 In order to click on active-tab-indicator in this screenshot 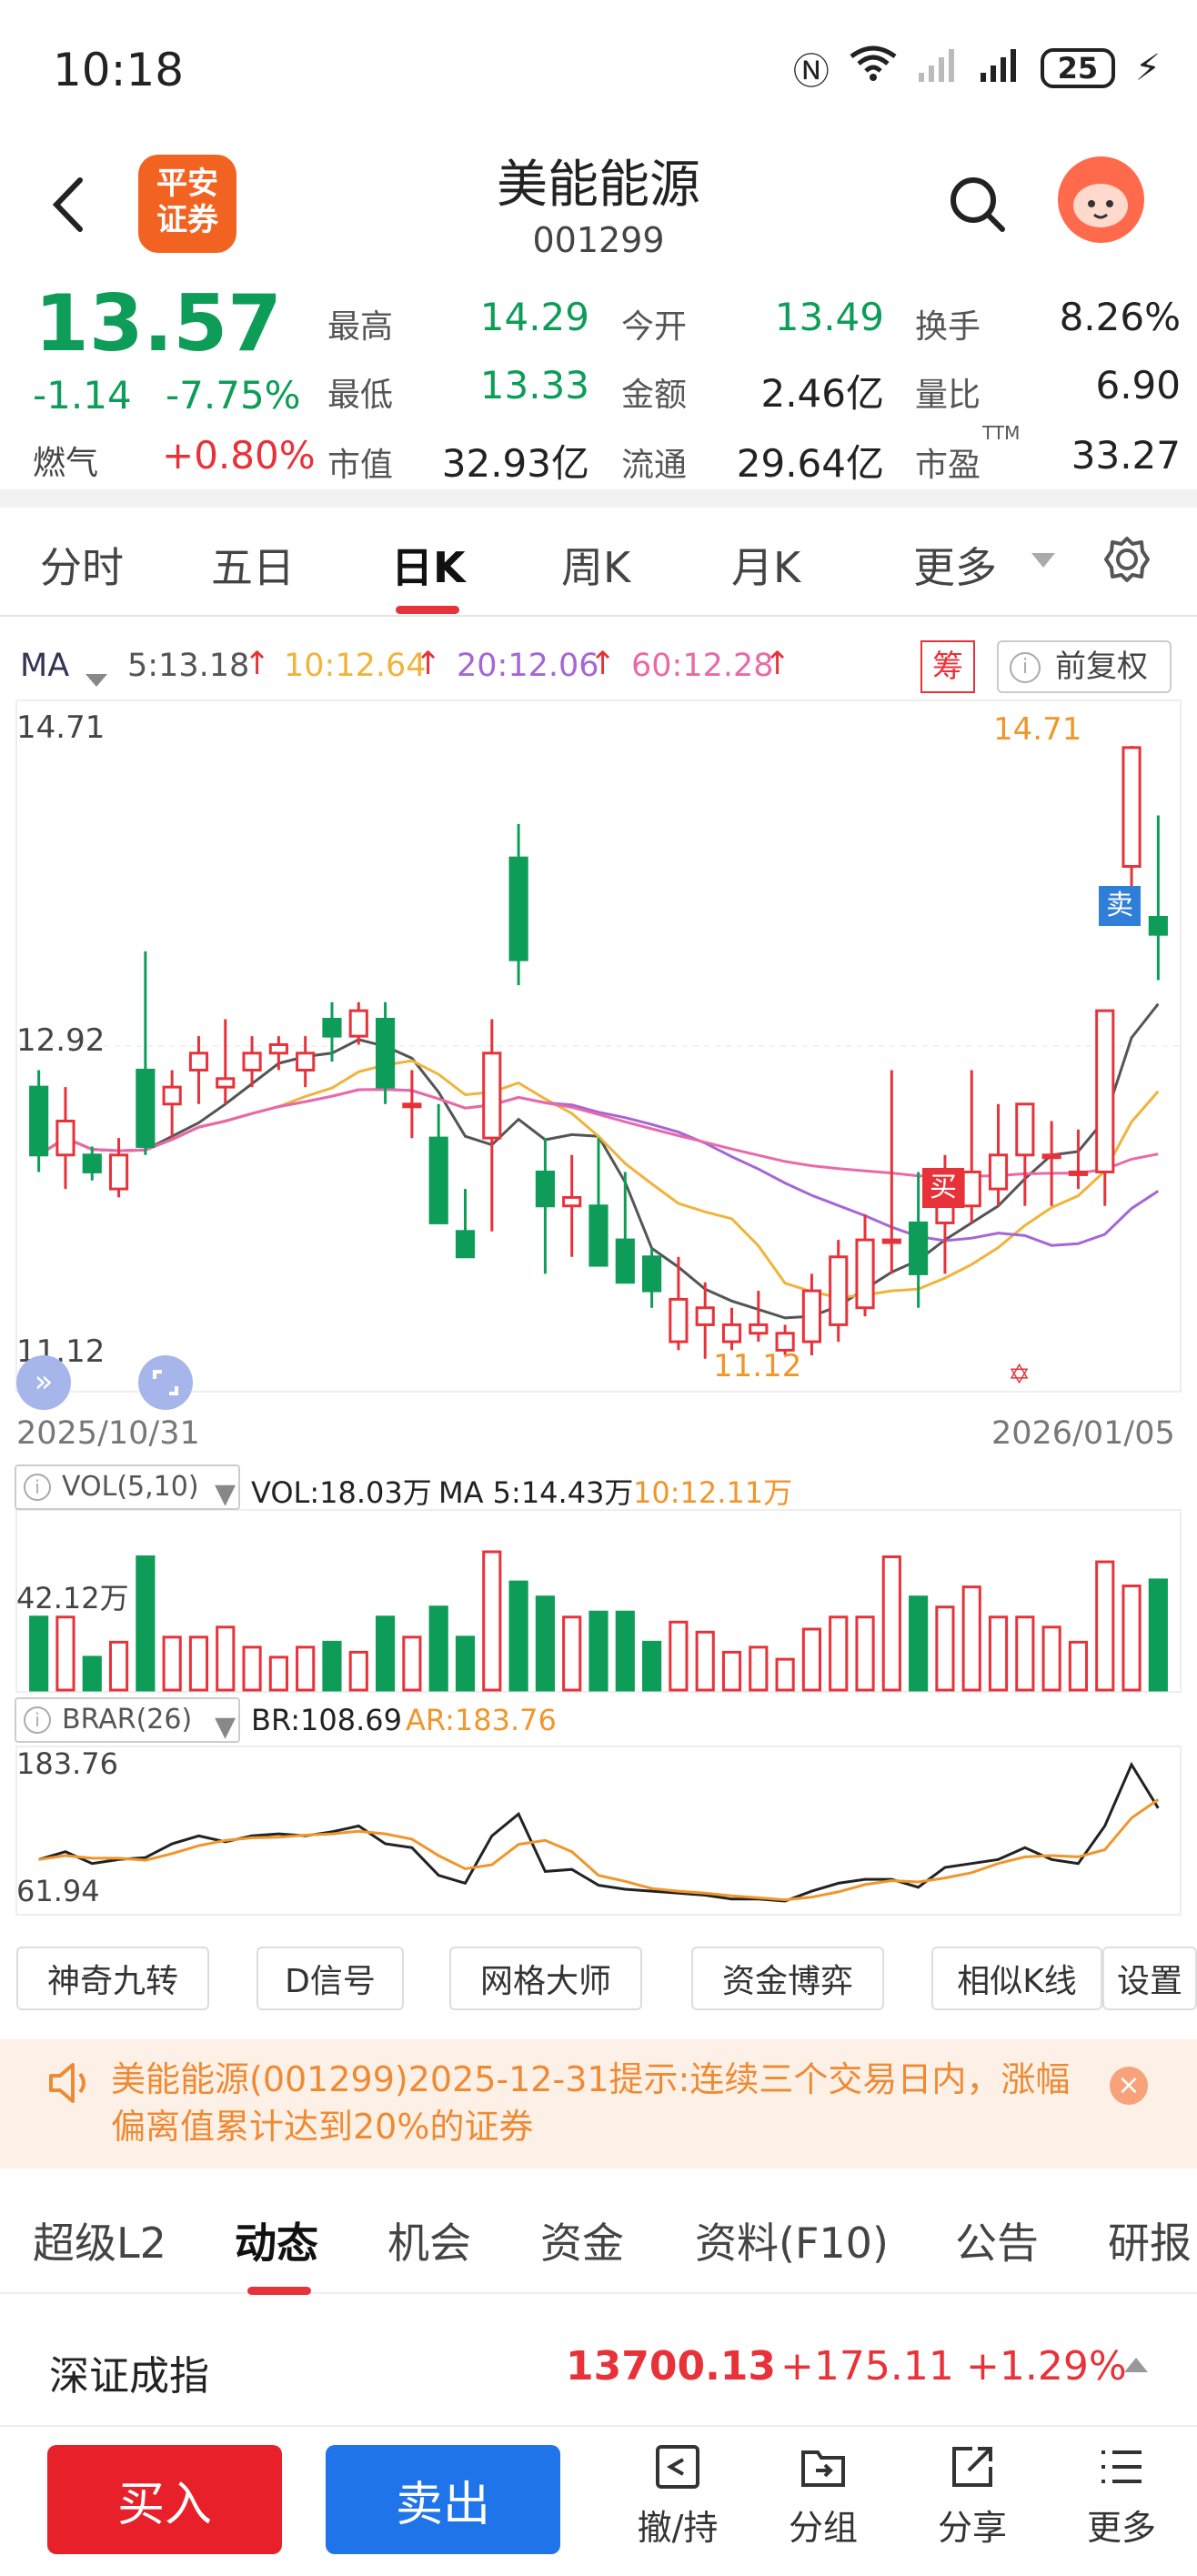, I will do `click(427, 610)`.